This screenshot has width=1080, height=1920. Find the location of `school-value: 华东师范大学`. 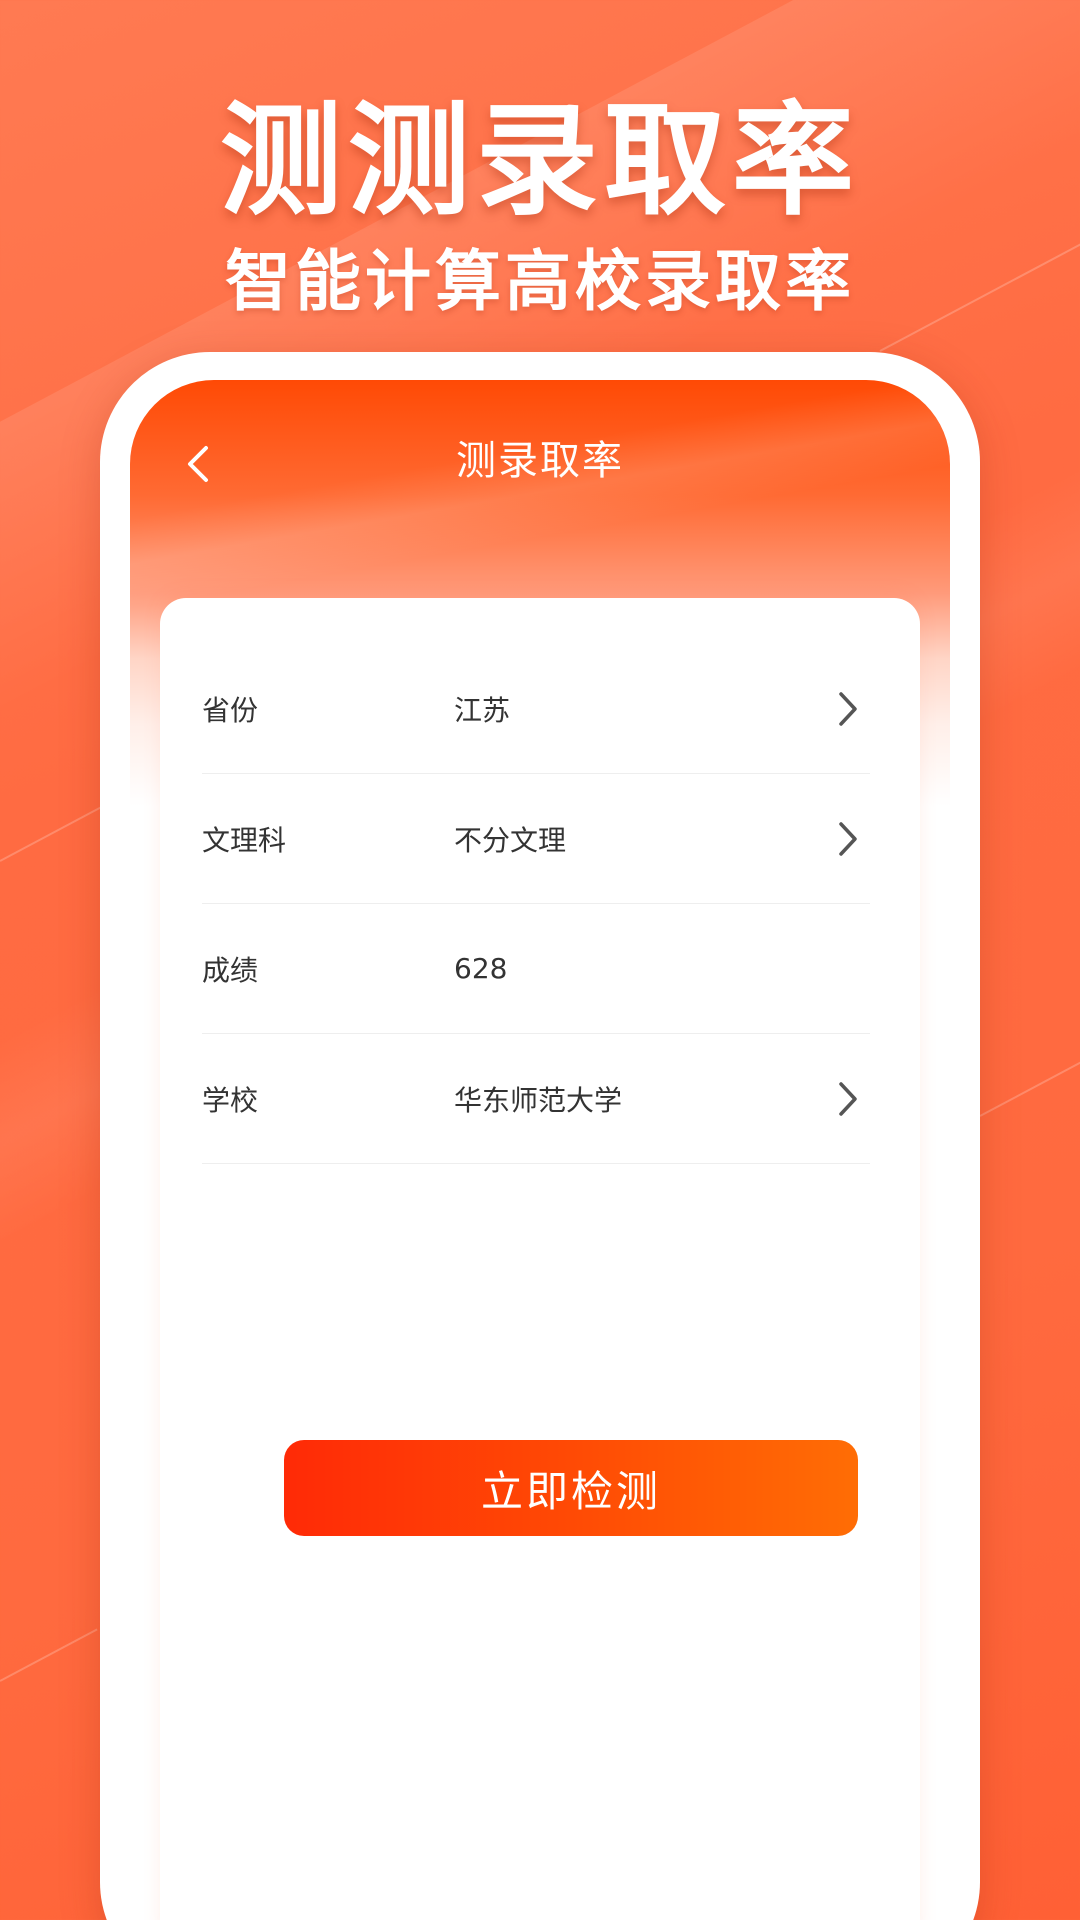

school-value: 华东师范大学 is located at coordinates (538, 1100).